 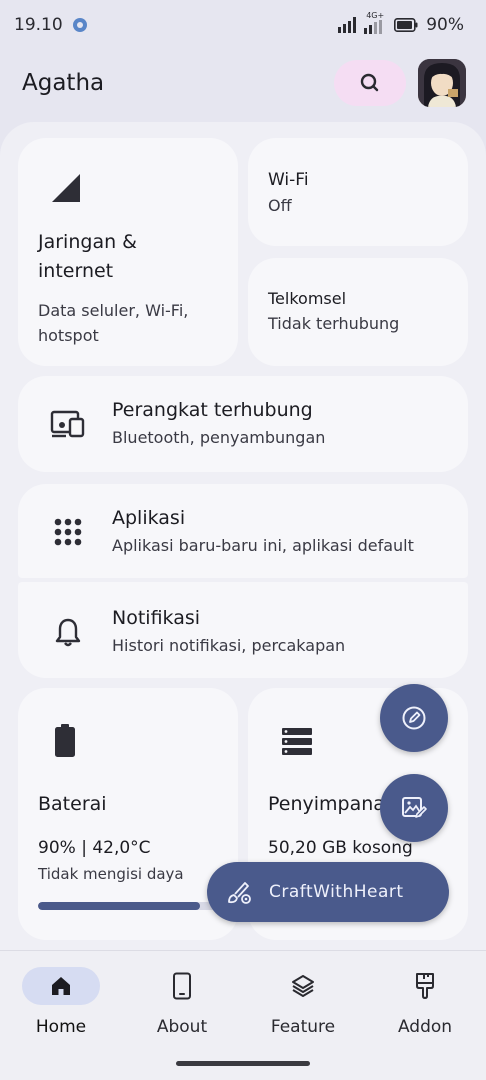 I want to click on wallpaper-fab, so click(x=414, y=808).